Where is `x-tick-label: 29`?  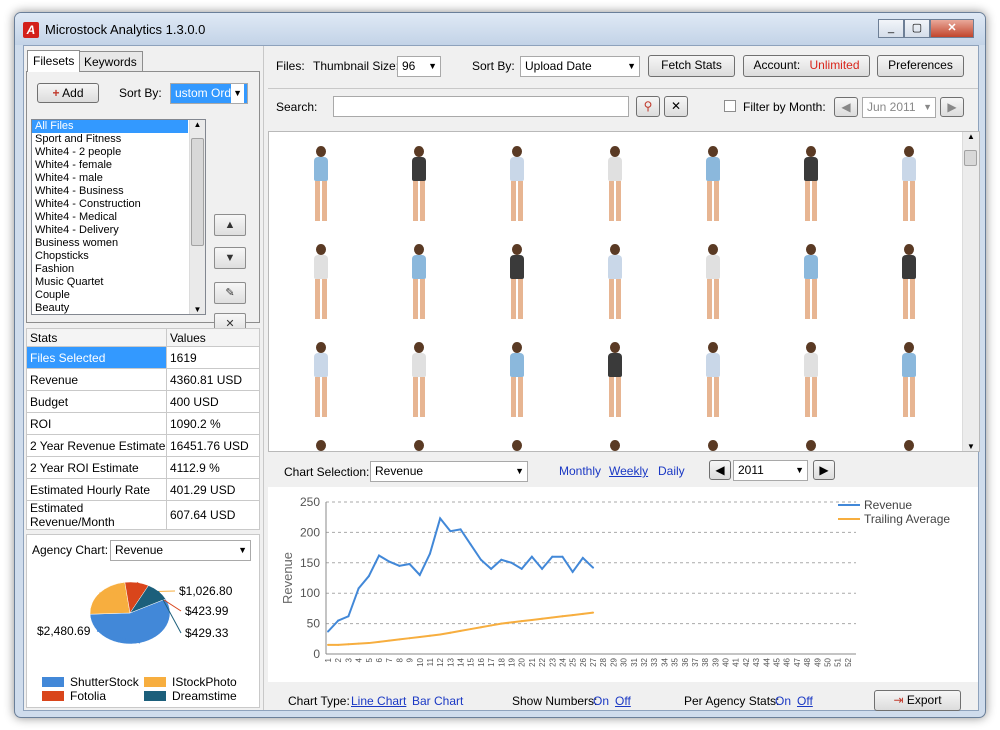 x-tick-label: 29 is located at coordinates (613, 661).